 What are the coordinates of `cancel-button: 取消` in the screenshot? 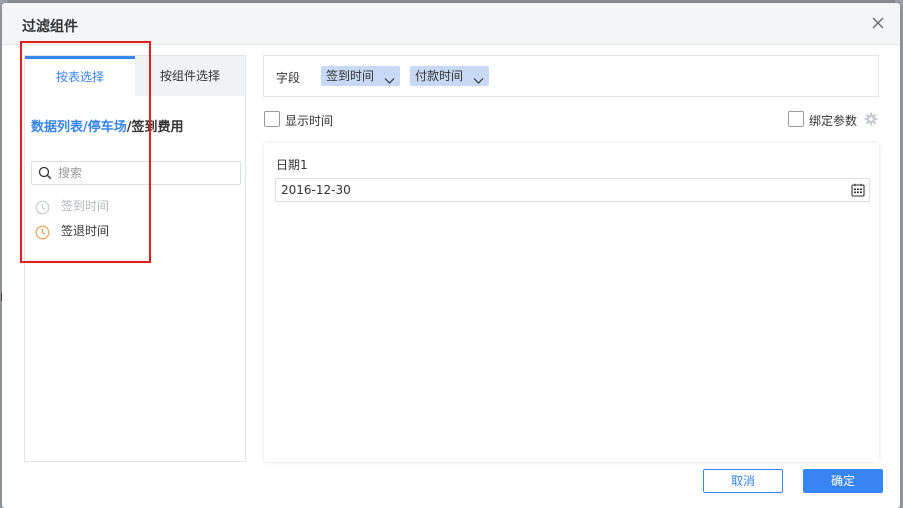 It's located at (743, 481).